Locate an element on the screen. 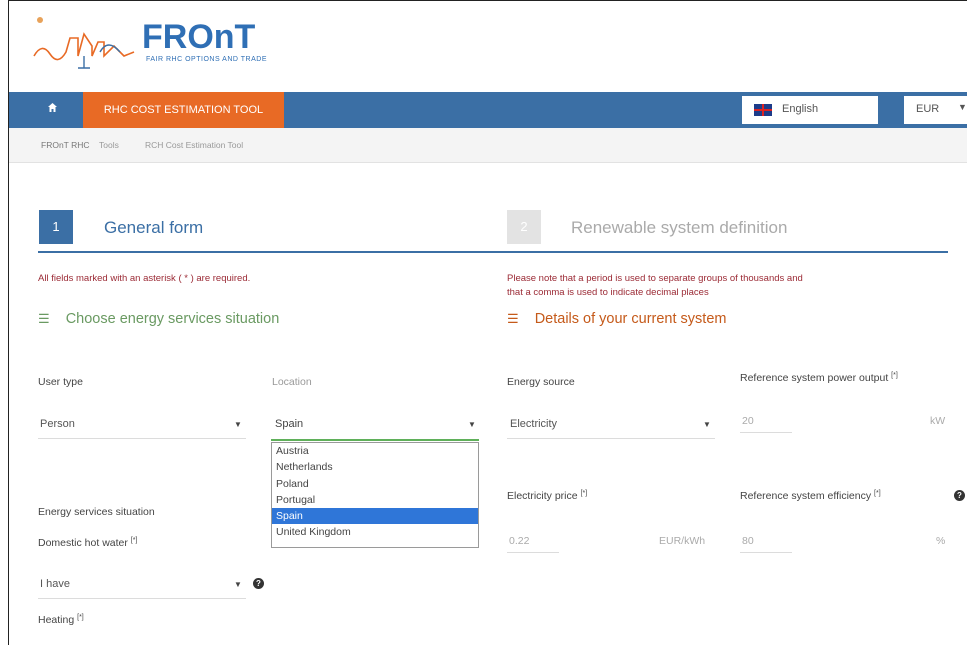  user-type-value: Person is located at coordinates (57, 424).